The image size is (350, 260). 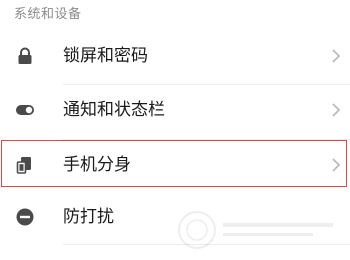 What do you see at coordinates (206, 244) in the screenshot?
I see `divider` at bounding box center [206, 244].